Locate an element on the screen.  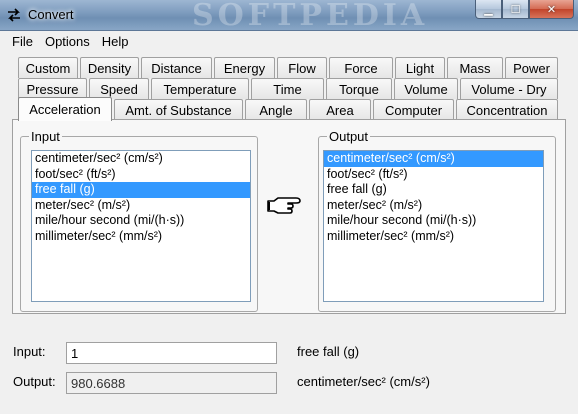
output-value-label: Output: is located at coordinates (34, 381).